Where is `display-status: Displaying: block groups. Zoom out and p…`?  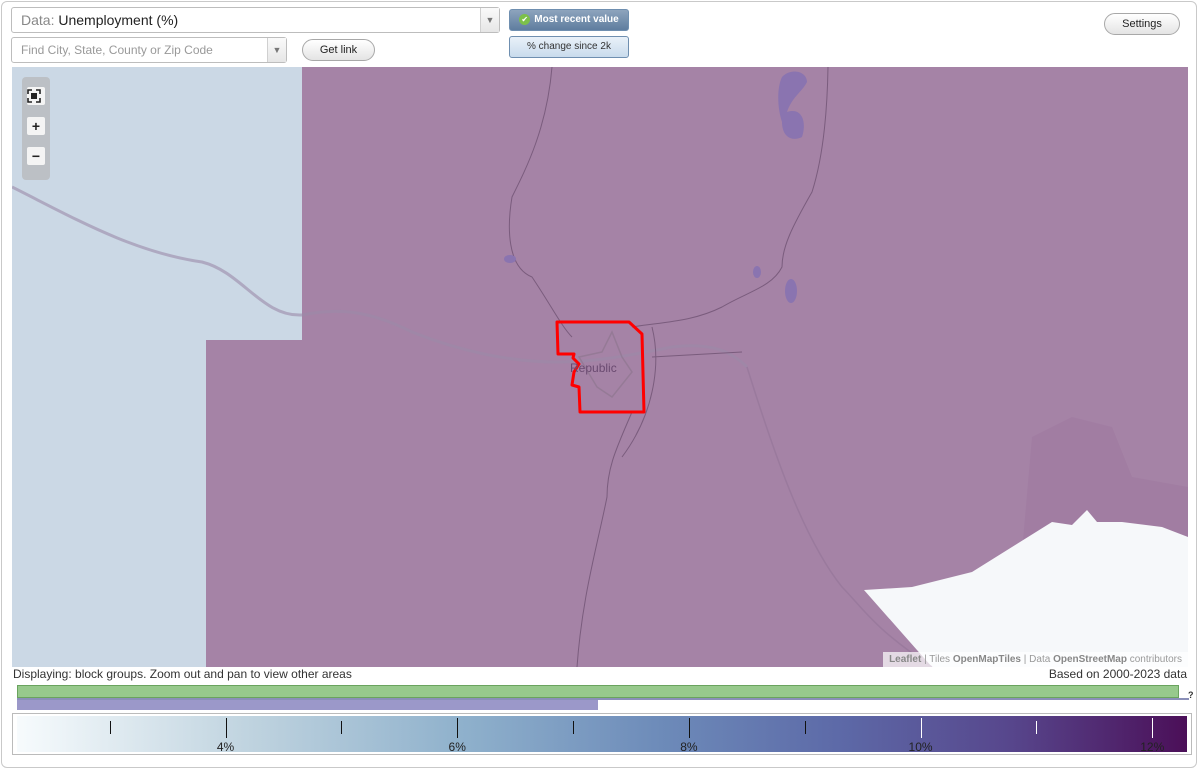 display-status: Displaying: block groups. Zoom out and p… is located at coordinates (182, 674).